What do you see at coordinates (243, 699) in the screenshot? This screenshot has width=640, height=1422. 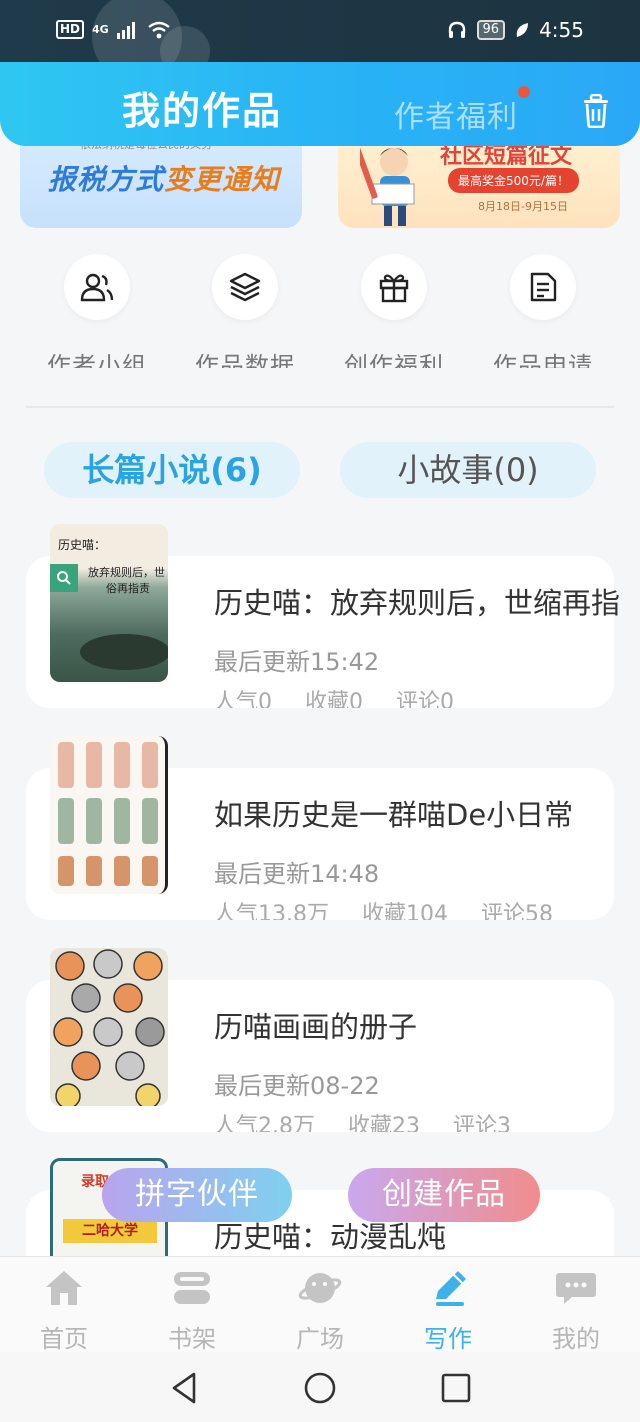 I see `work-popularity: 人气0` at bounding box center [243, 699].